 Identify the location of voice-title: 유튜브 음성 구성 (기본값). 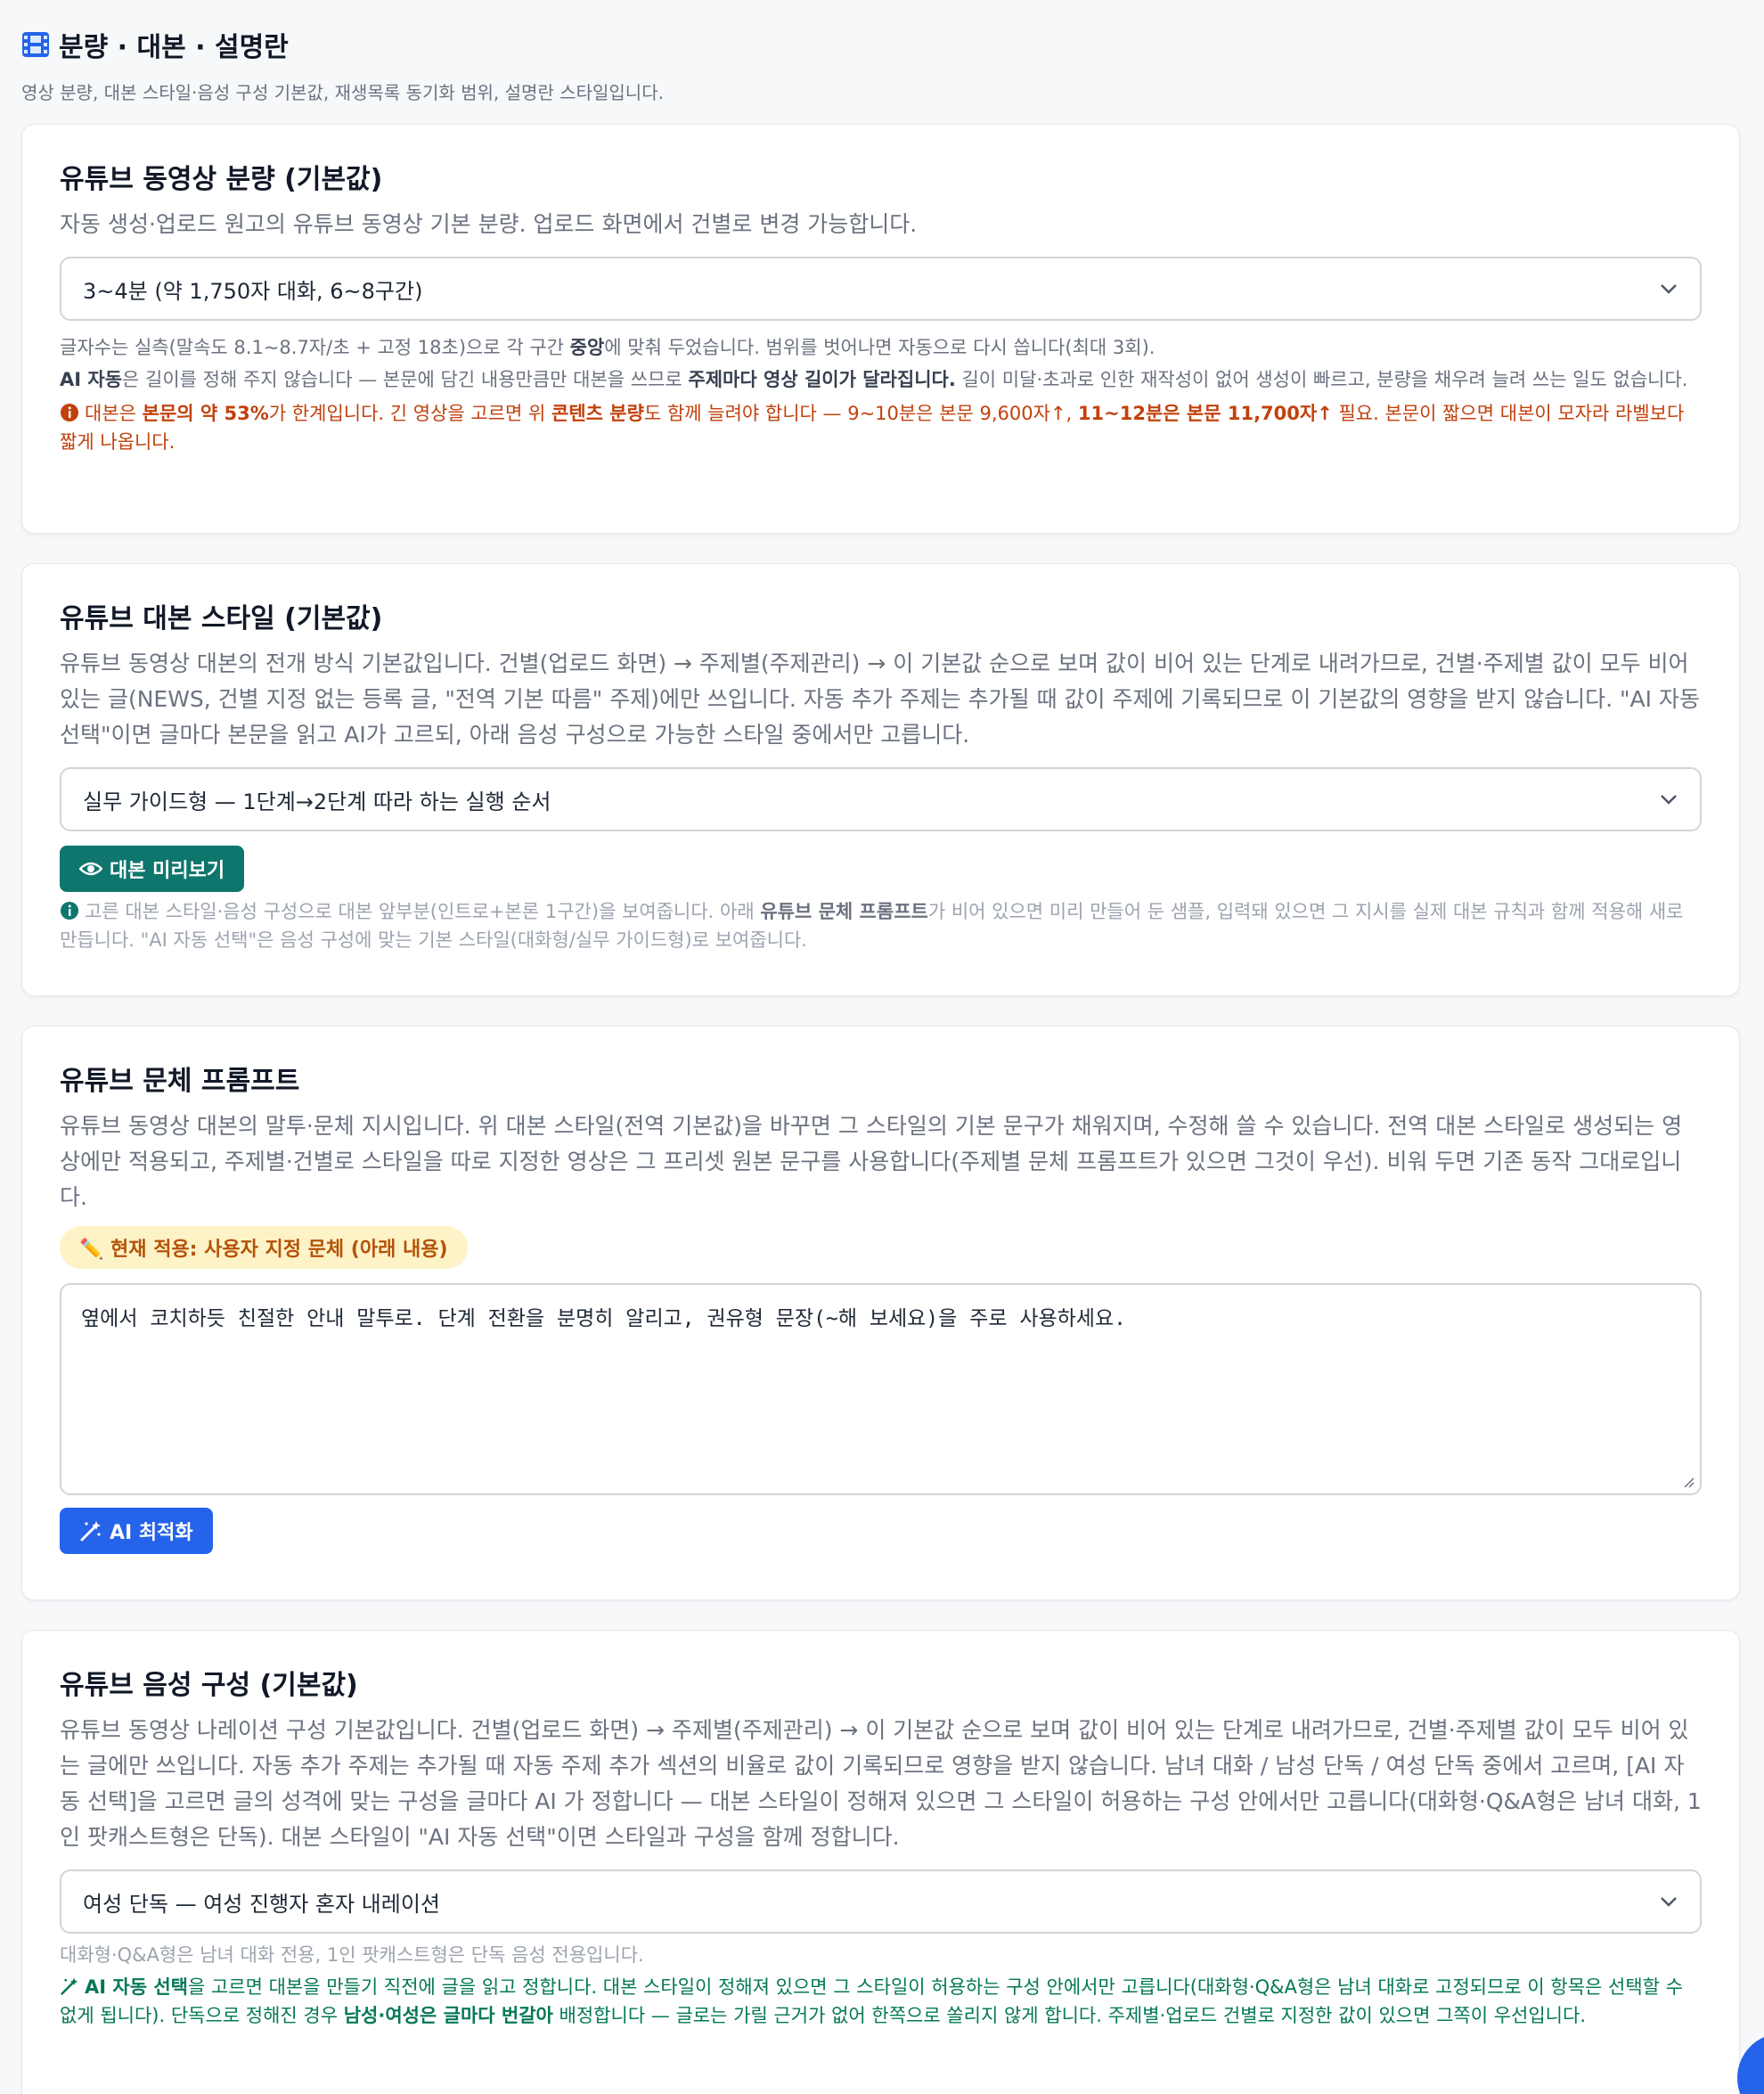
(209, 1686).